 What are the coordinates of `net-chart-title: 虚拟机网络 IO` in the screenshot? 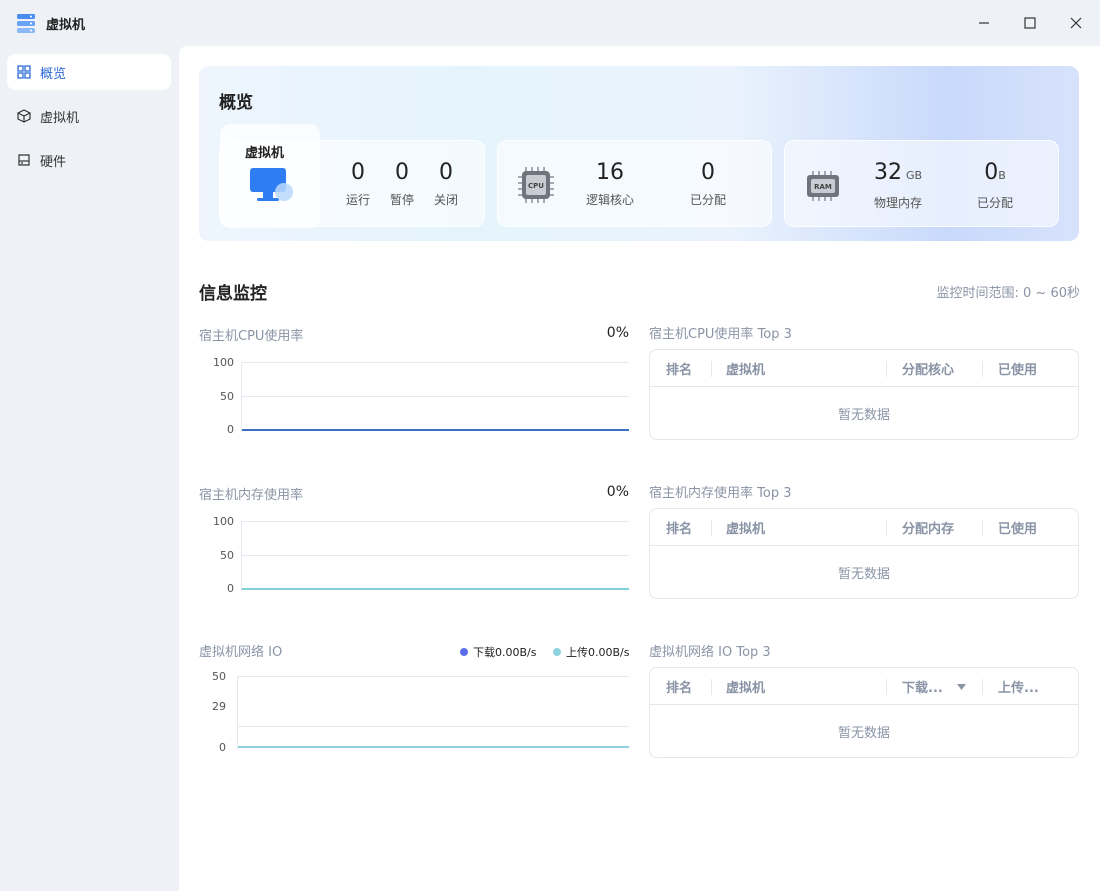 It's located at (241, 652).